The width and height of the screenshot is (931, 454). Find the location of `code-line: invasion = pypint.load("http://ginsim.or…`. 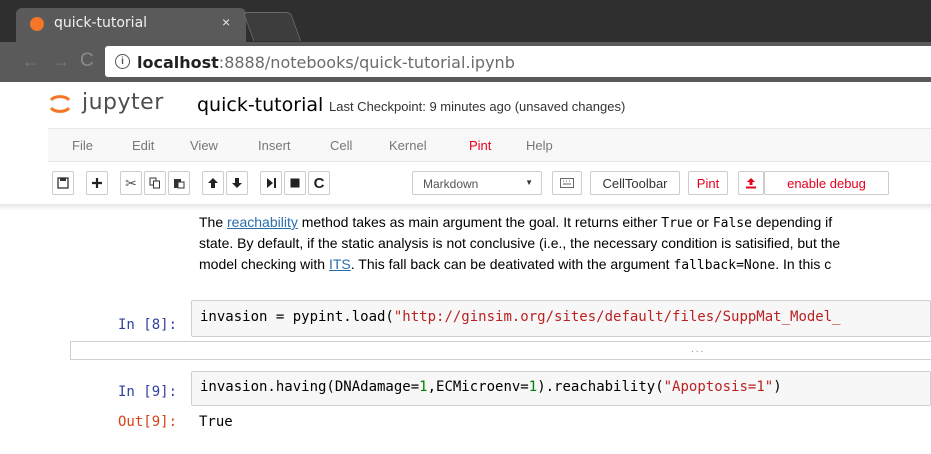

code-line: invasion = pypint.load("http://ginsim.or… is located at coordinates (520, 317).